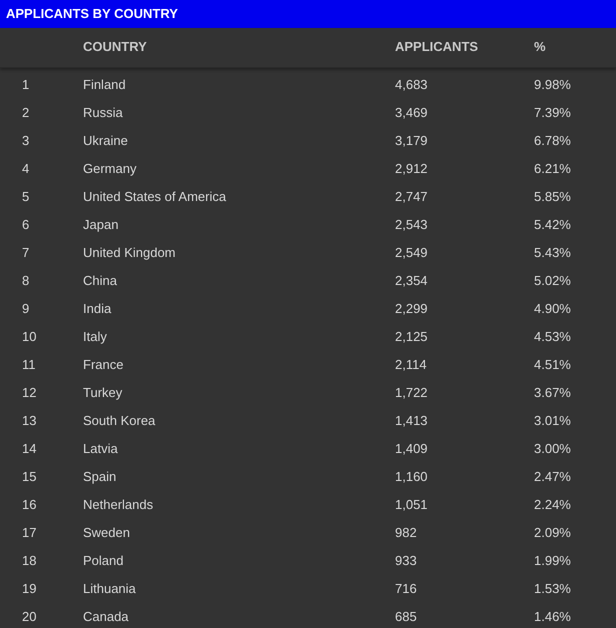 The height and width of the screenshot is (628, 616). What do you see at coordinates (29, 560) in the screenshot?
I see `rank-cell: 18` at bounding box center [29, 560].